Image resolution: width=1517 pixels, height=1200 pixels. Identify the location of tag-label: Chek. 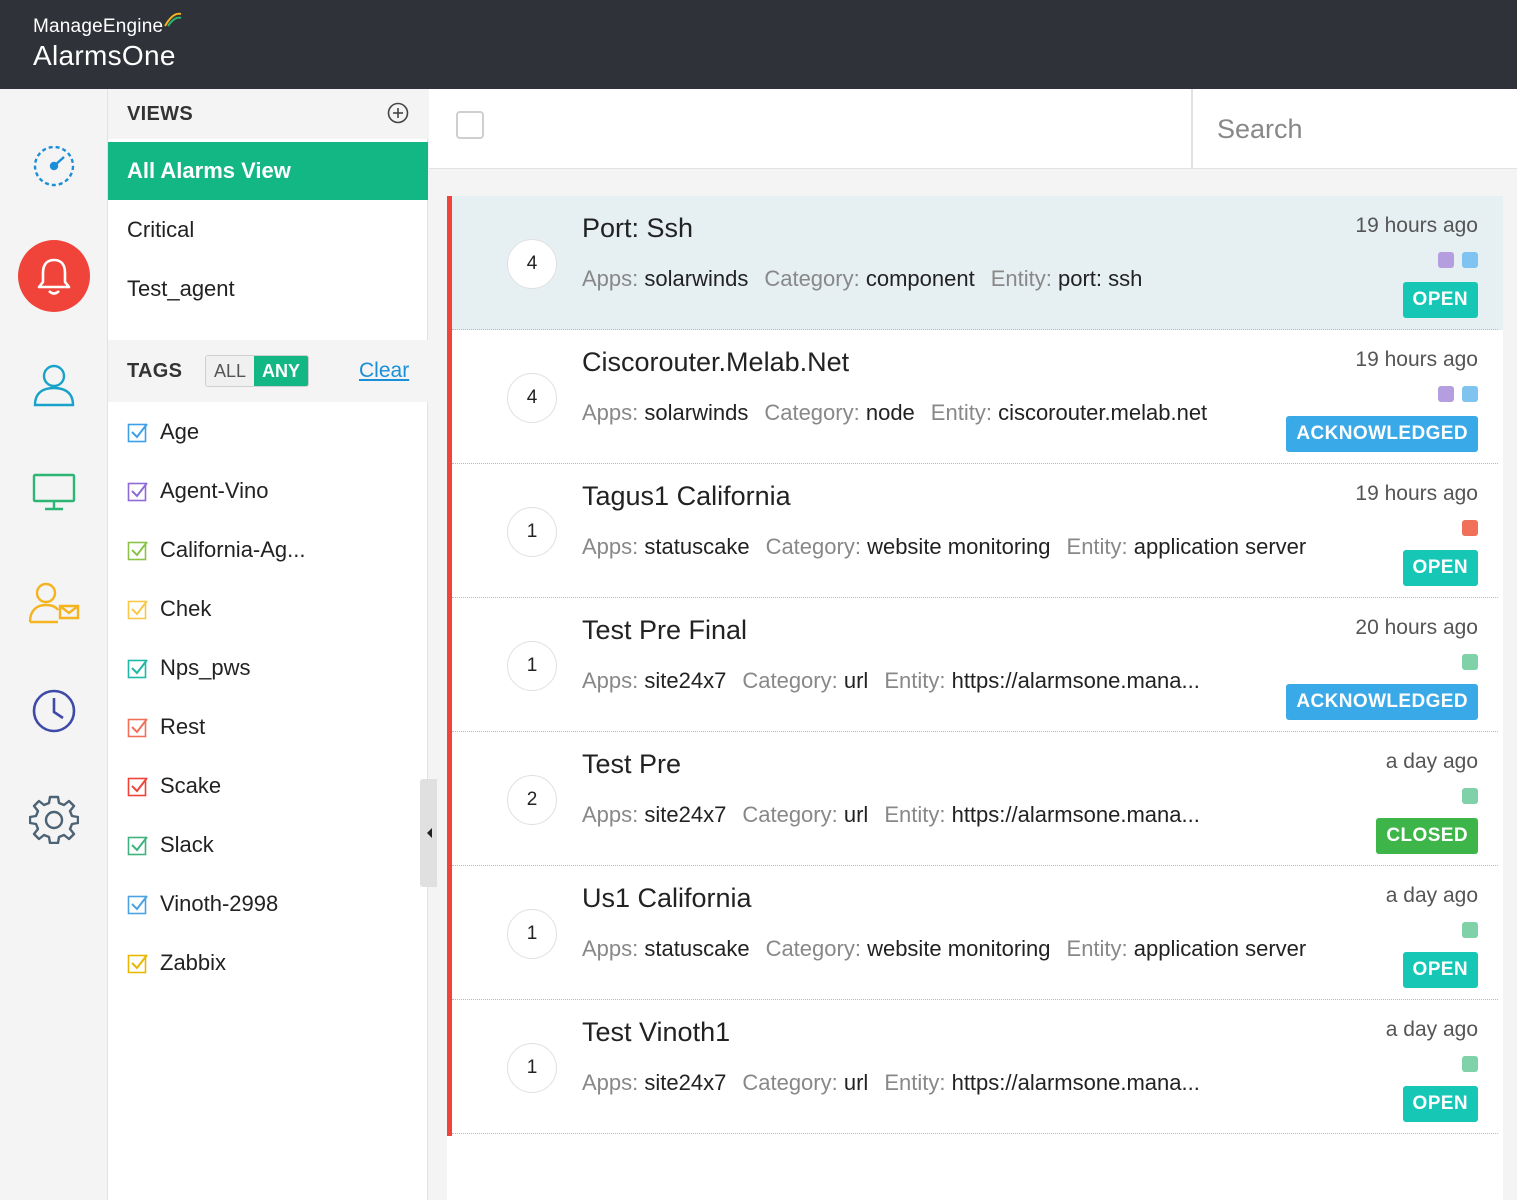
(186, 608).